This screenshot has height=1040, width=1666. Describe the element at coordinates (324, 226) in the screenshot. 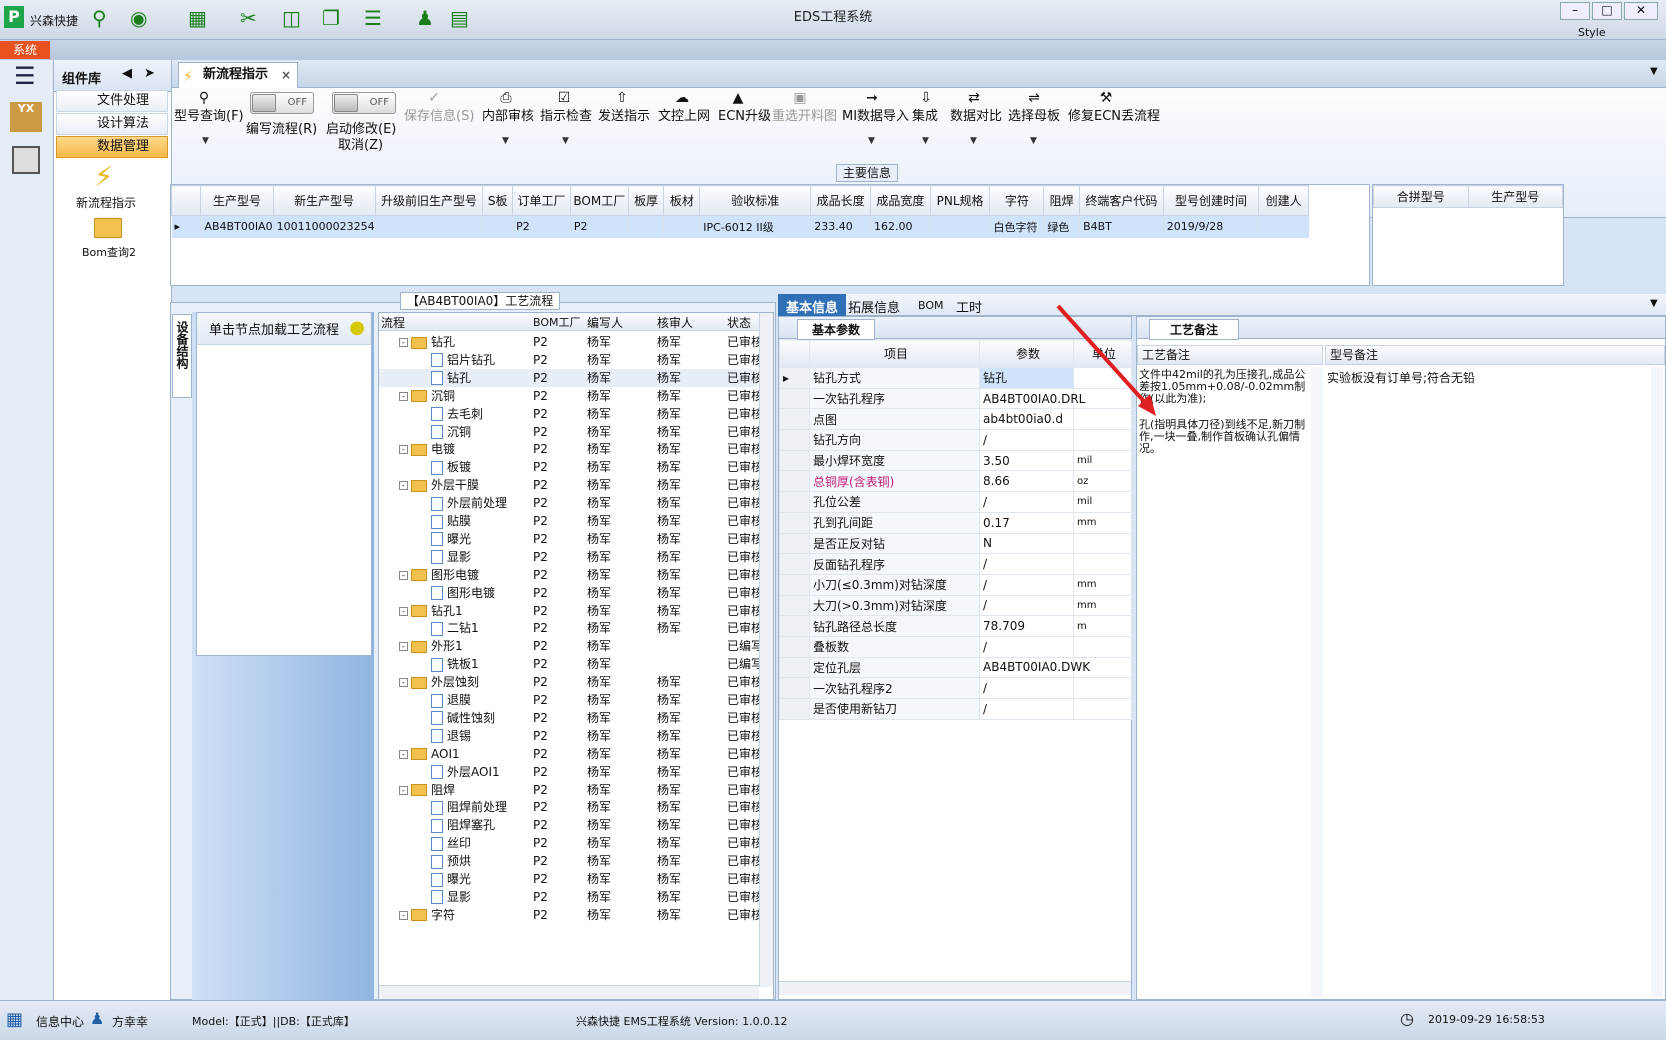

I see `cell: 10011000023254` at that location.